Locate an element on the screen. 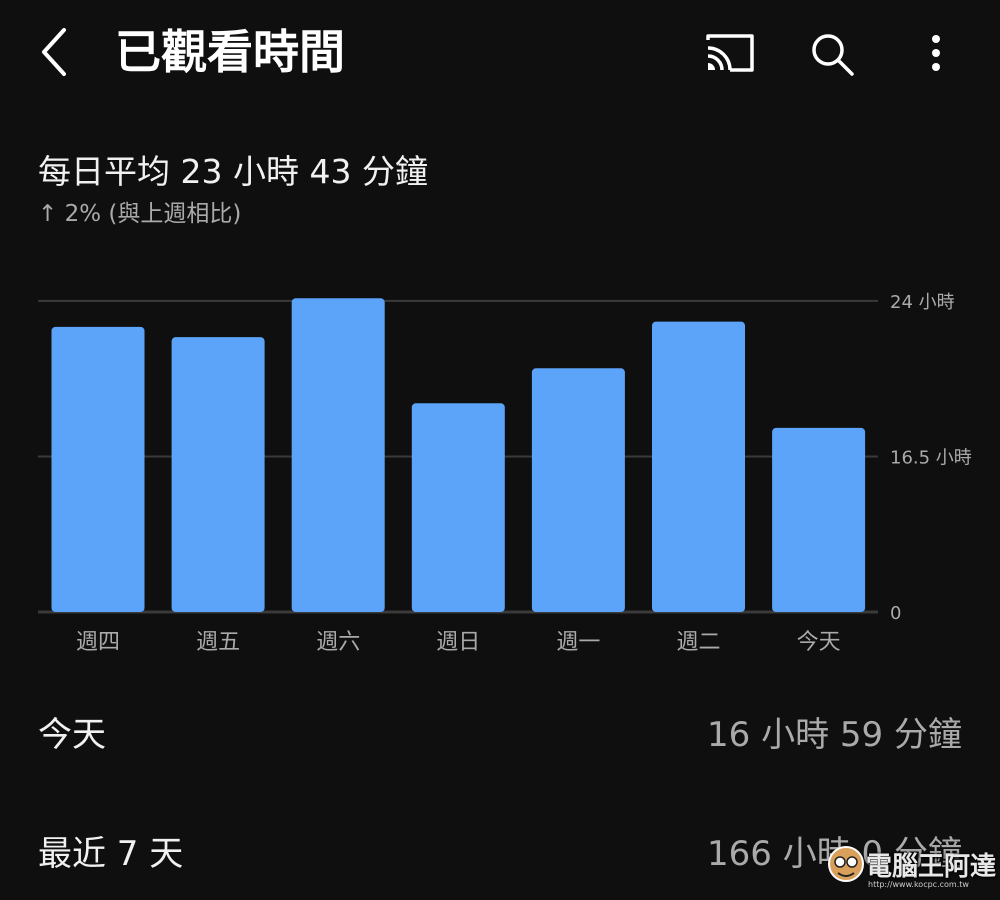 The width and height of the screenshot is (1000, 900). more-options-button is located at coordinates (936, 54).